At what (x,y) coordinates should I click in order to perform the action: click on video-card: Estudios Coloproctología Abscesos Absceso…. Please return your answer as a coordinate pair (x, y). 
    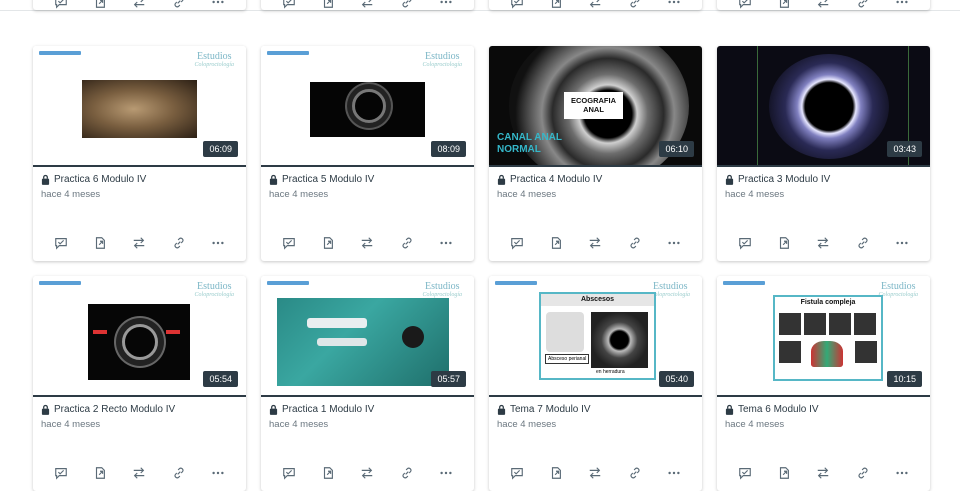
    Looking at the image, I should click on (595, 383).